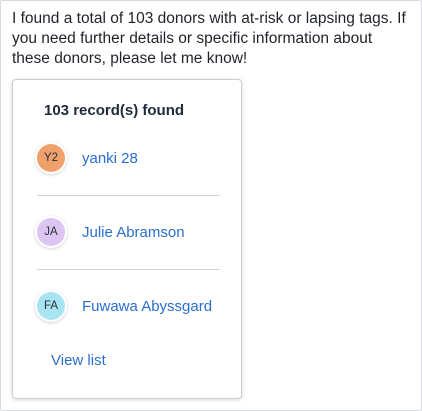 The width and height of the screenshot is (422, 411). Describe the element at coordinates (110, 158) in the screenshot. I see `record-name-link: yanki 28` at that location.